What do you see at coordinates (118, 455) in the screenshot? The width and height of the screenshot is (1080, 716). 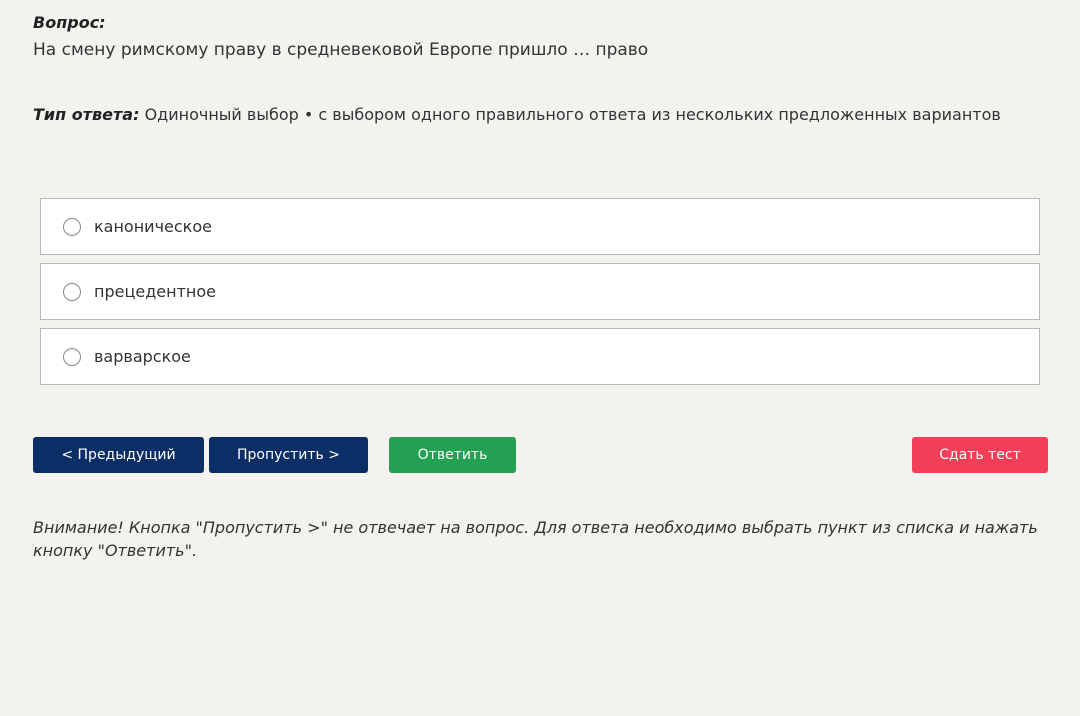 I see `previous-button: < Предыдущий` at bounding box center [118, 455].